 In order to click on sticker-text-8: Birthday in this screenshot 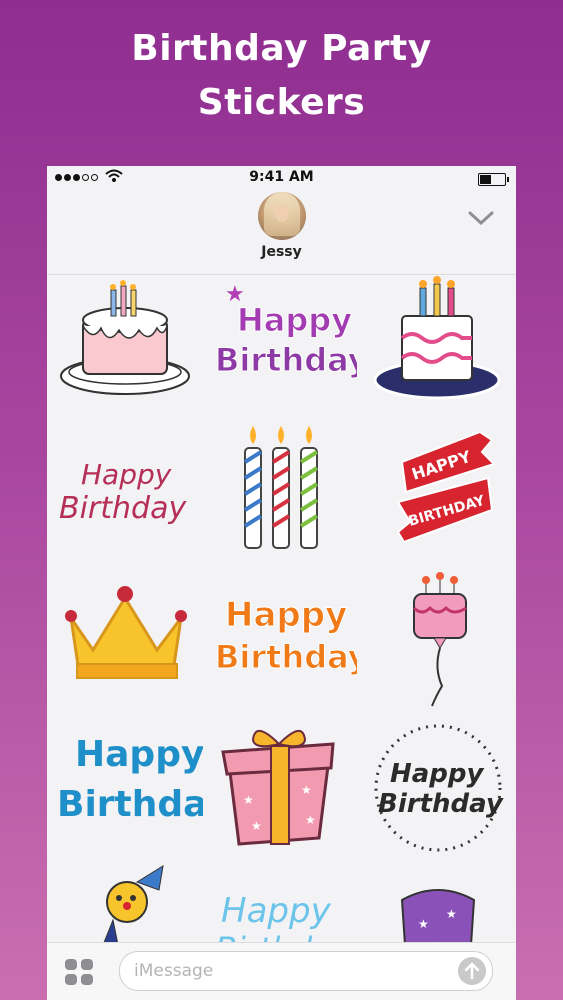, I will do `click(286, 657)`.